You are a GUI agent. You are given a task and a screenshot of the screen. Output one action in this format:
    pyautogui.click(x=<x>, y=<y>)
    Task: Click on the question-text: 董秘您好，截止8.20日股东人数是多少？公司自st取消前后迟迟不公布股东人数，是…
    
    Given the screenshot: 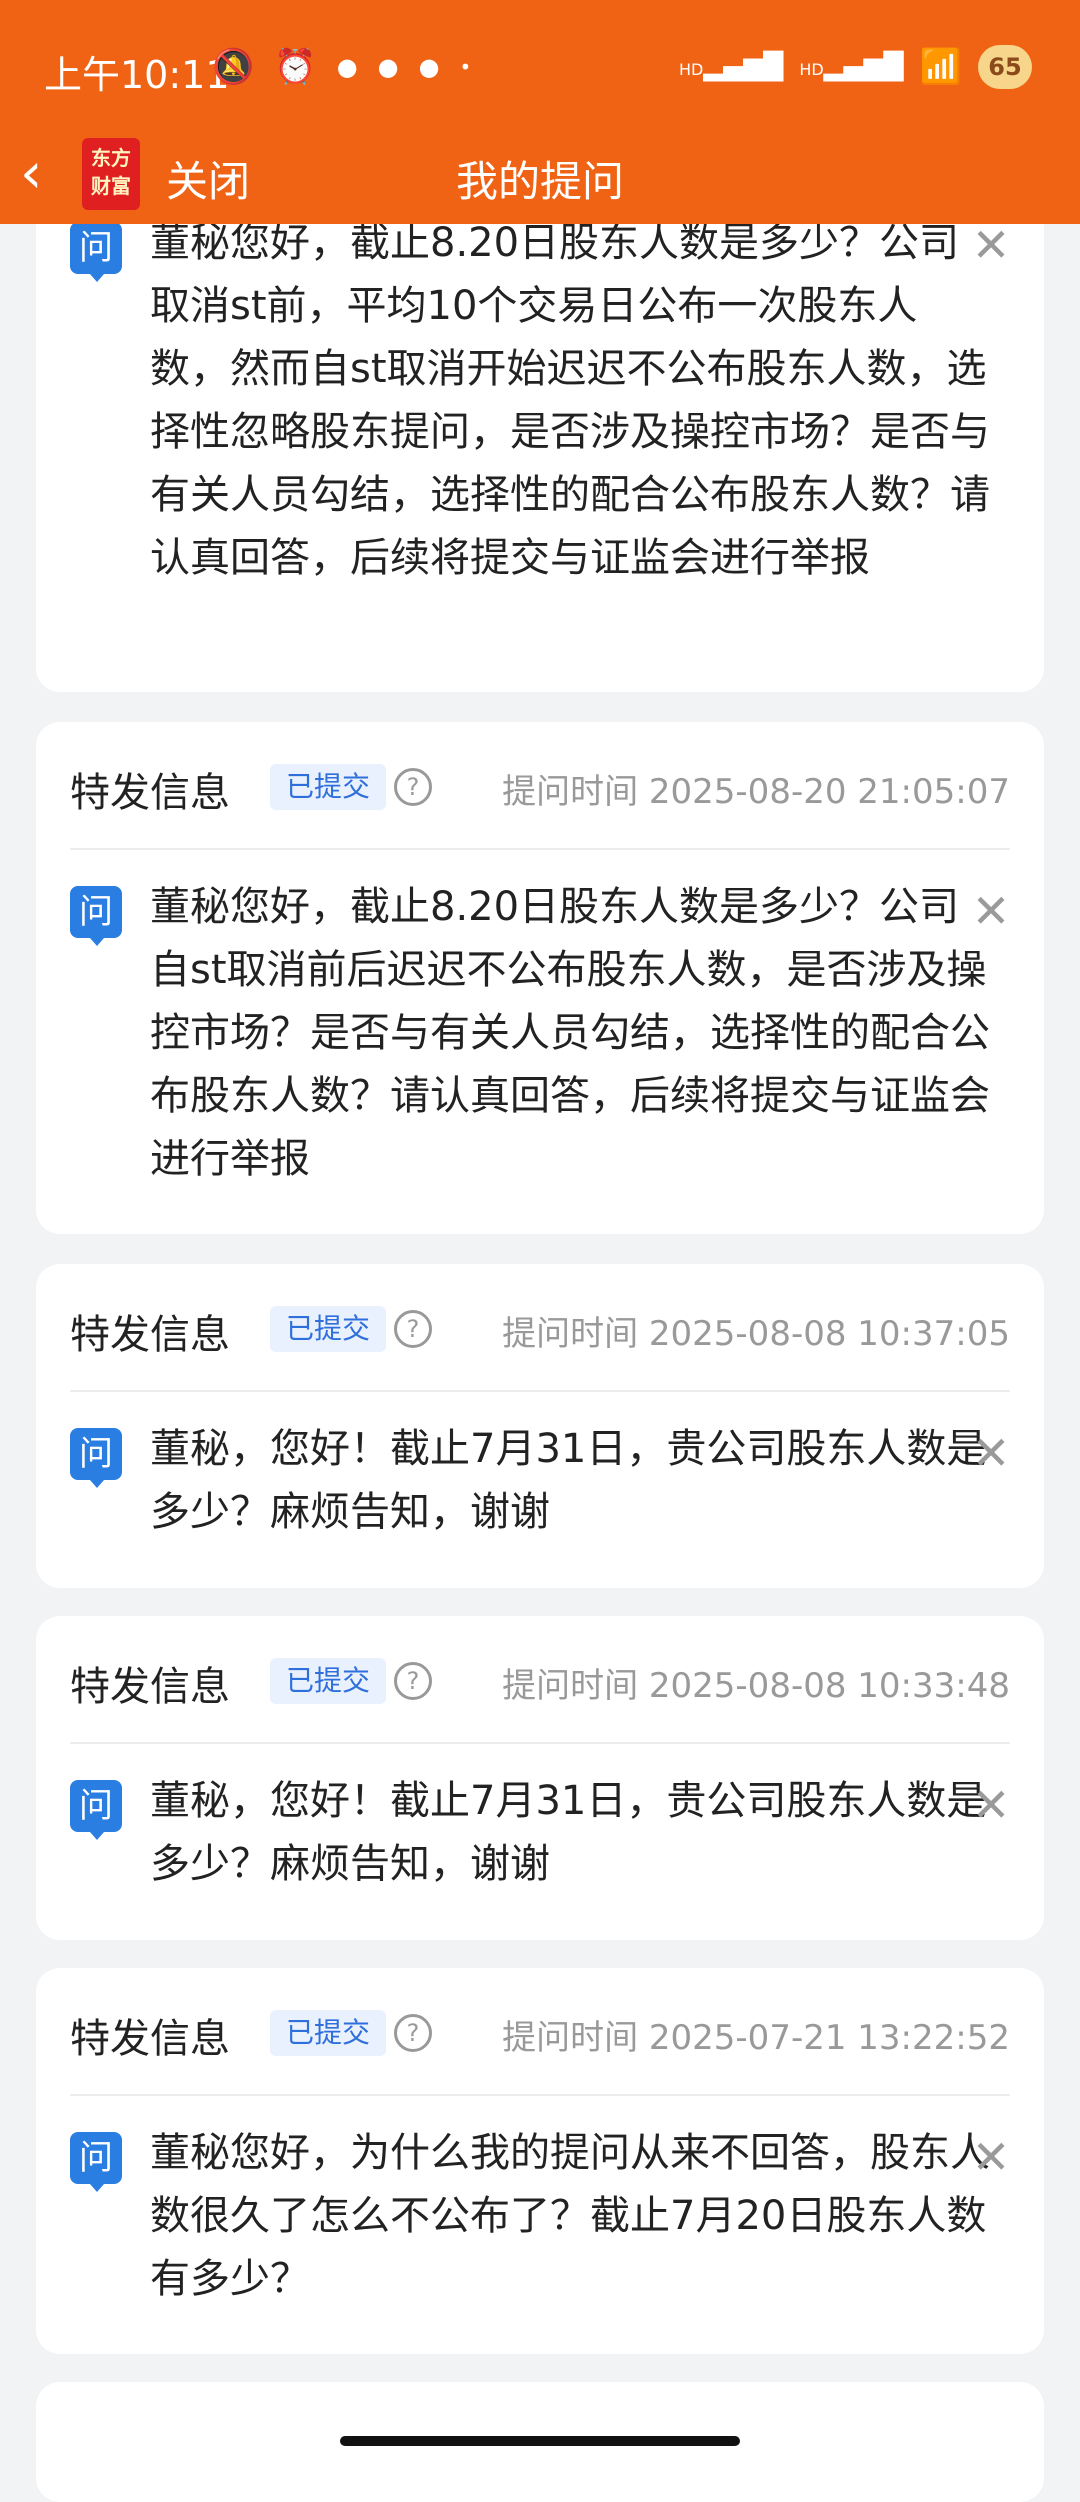 What is the action you would take?
    pyautogui.click(x=570, y=1033)
    